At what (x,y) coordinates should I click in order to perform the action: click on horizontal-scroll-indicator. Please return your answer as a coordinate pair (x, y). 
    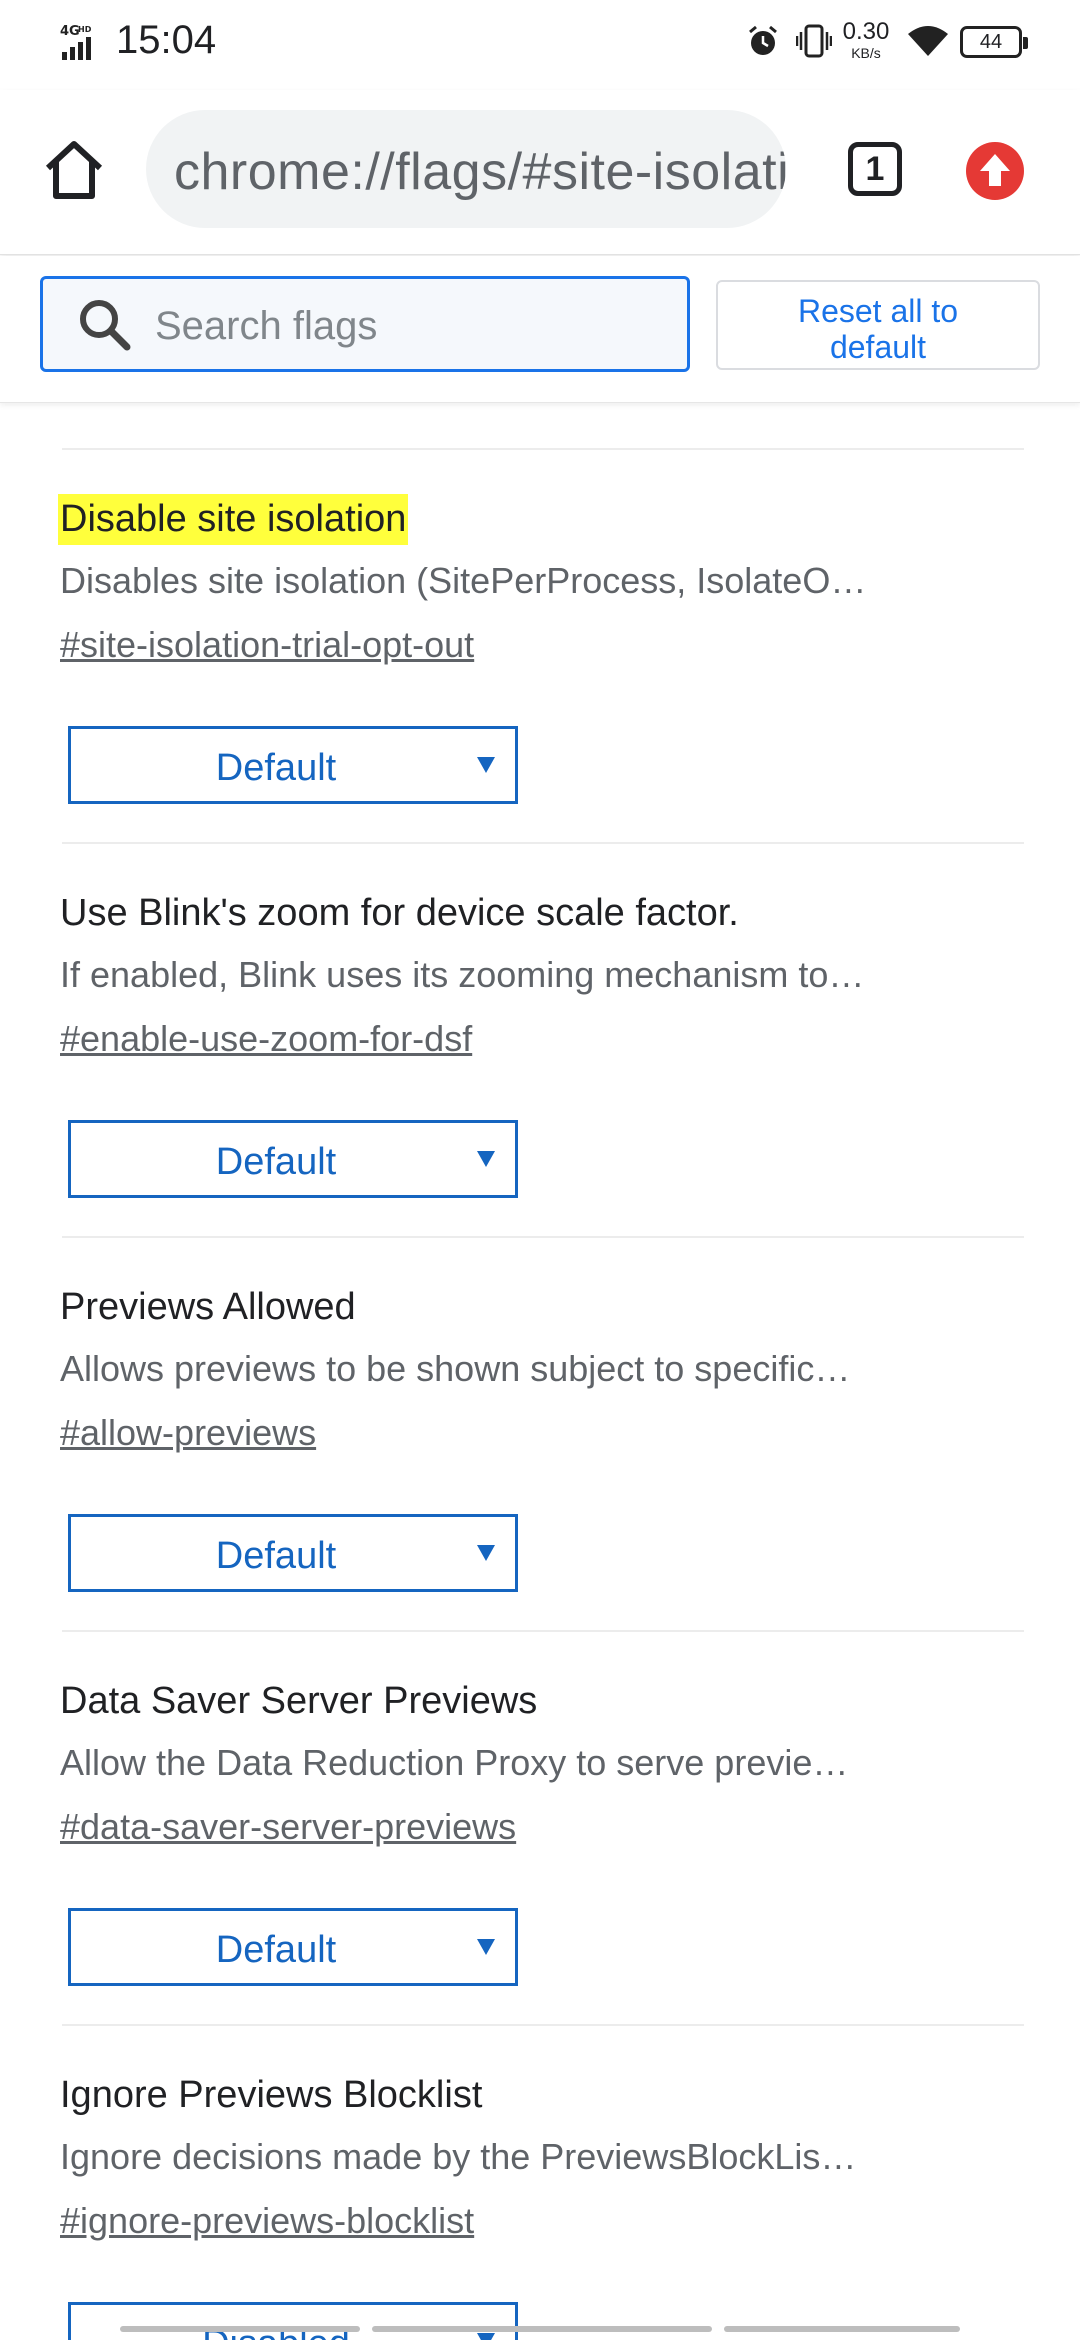
    Looking at the image, I should click on (540, 2330).